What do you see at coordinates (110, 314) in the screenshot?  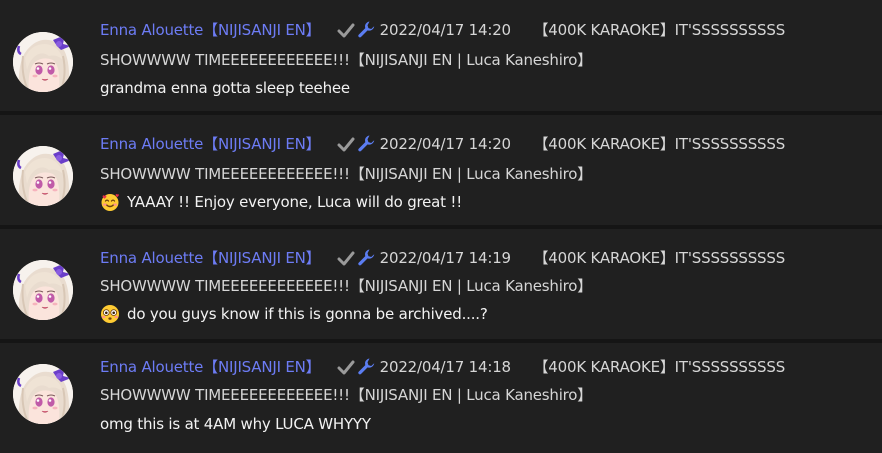 I see `flushed-face-emoji` at bounding box center [110, 314].